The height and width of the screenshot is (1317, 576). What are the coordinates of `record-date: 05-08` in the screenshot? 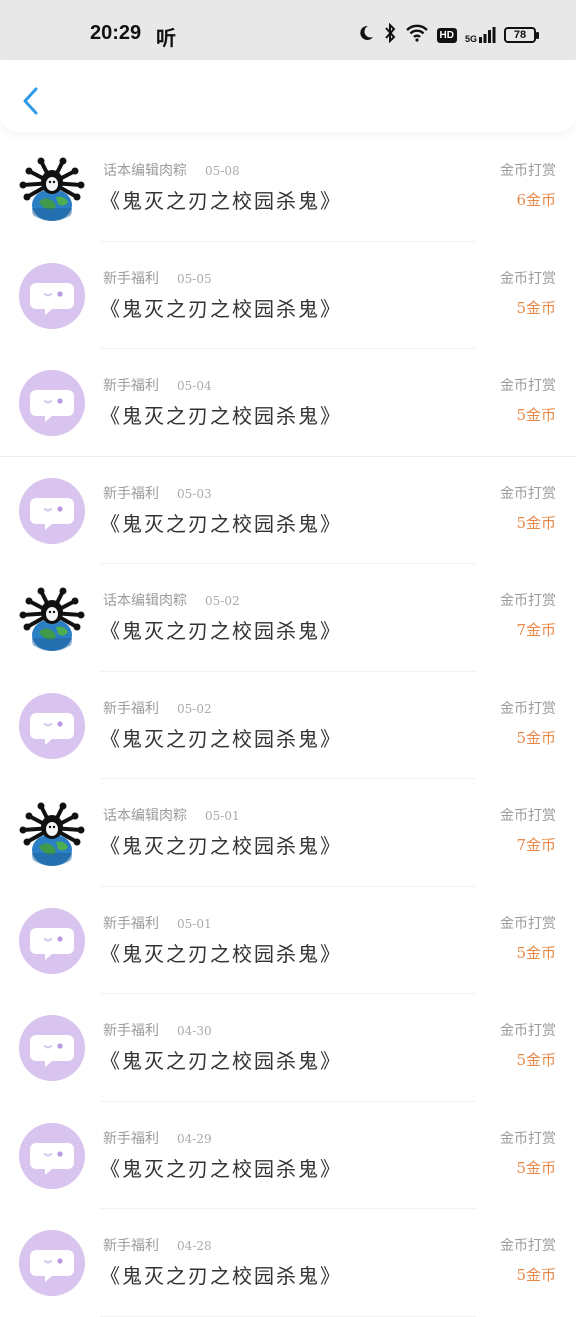 It's located at (222, 171).